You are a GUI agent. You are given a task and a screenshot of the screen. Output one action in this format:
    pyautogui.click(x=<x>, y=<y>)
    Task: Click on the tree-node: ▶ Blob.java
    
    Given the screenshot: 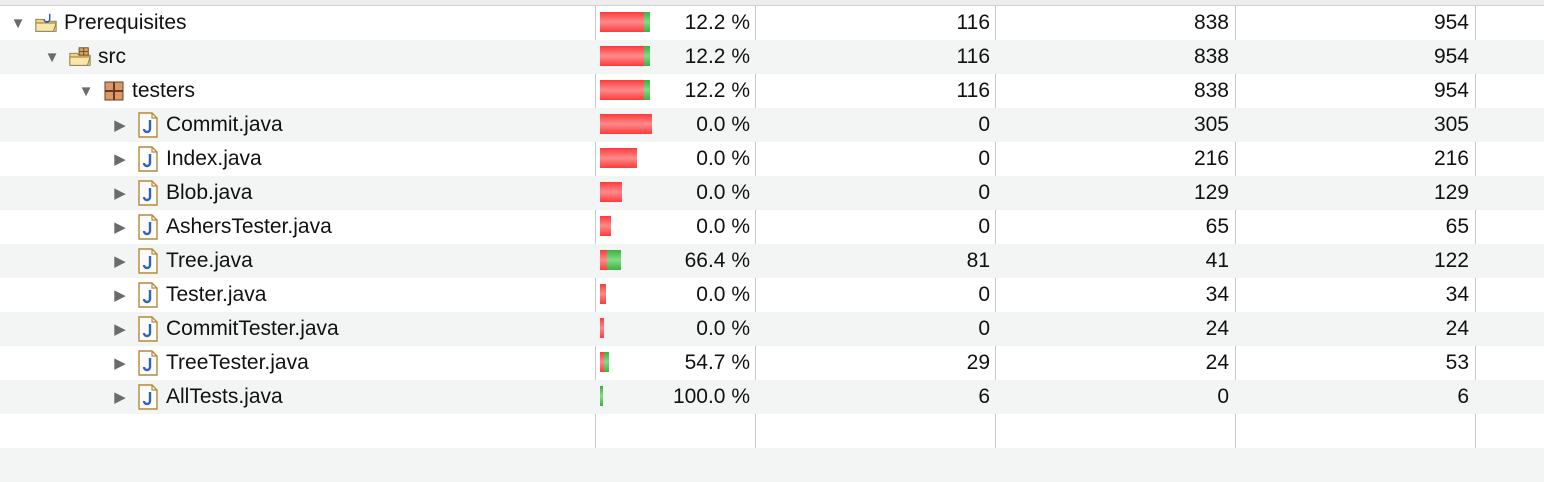 What is the action you would take?
    pyautogui.click(x=182, y=193)
    